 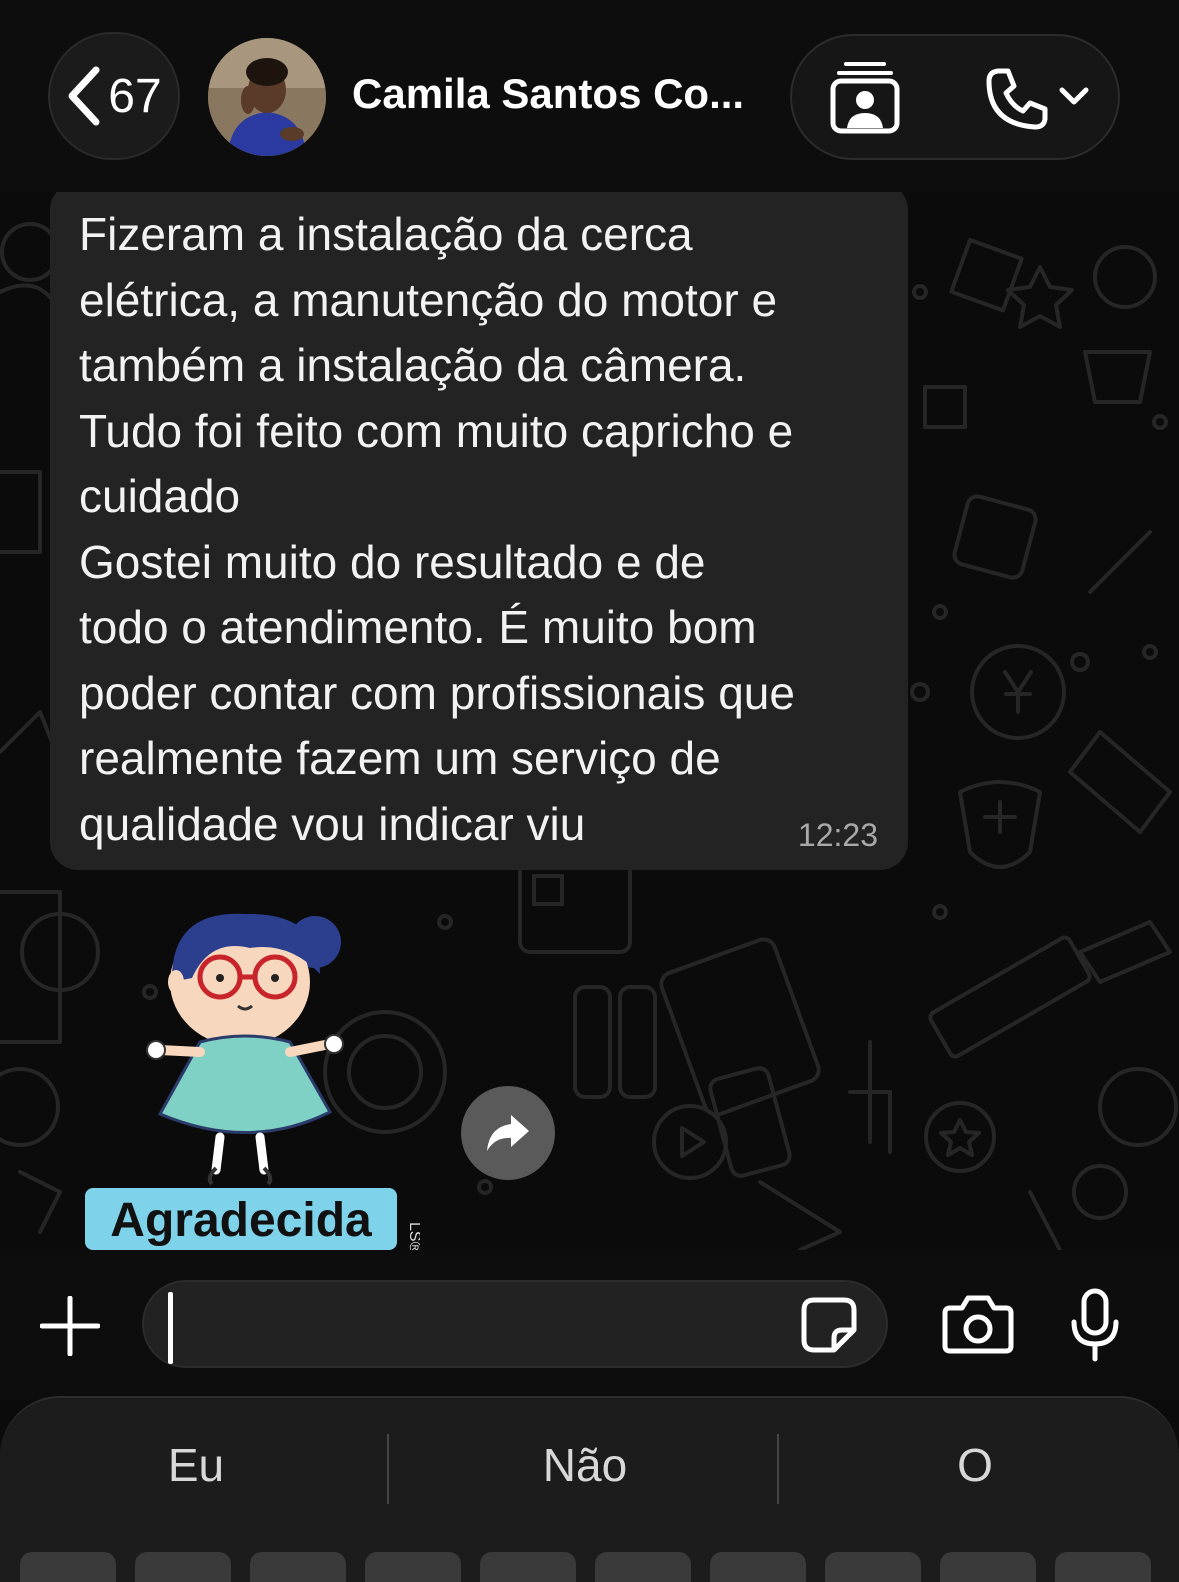 I want to click on forward-icon, so click(x=508, y=1133).